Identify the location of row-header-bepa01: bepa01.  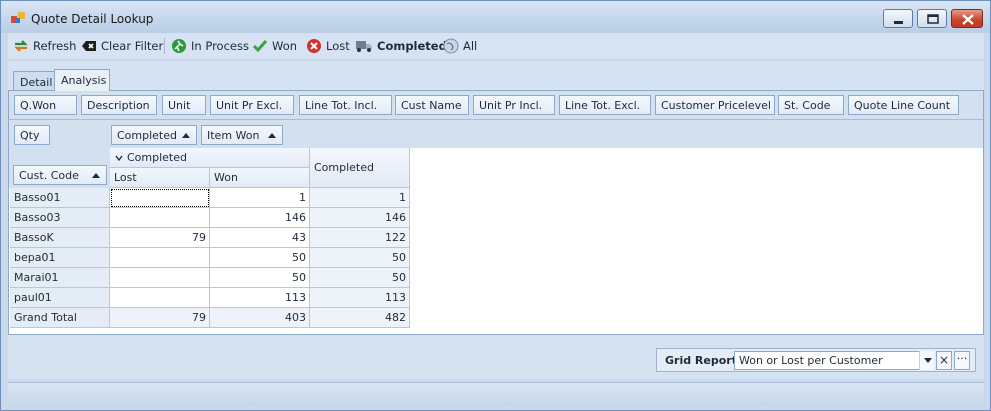
(60, 258).